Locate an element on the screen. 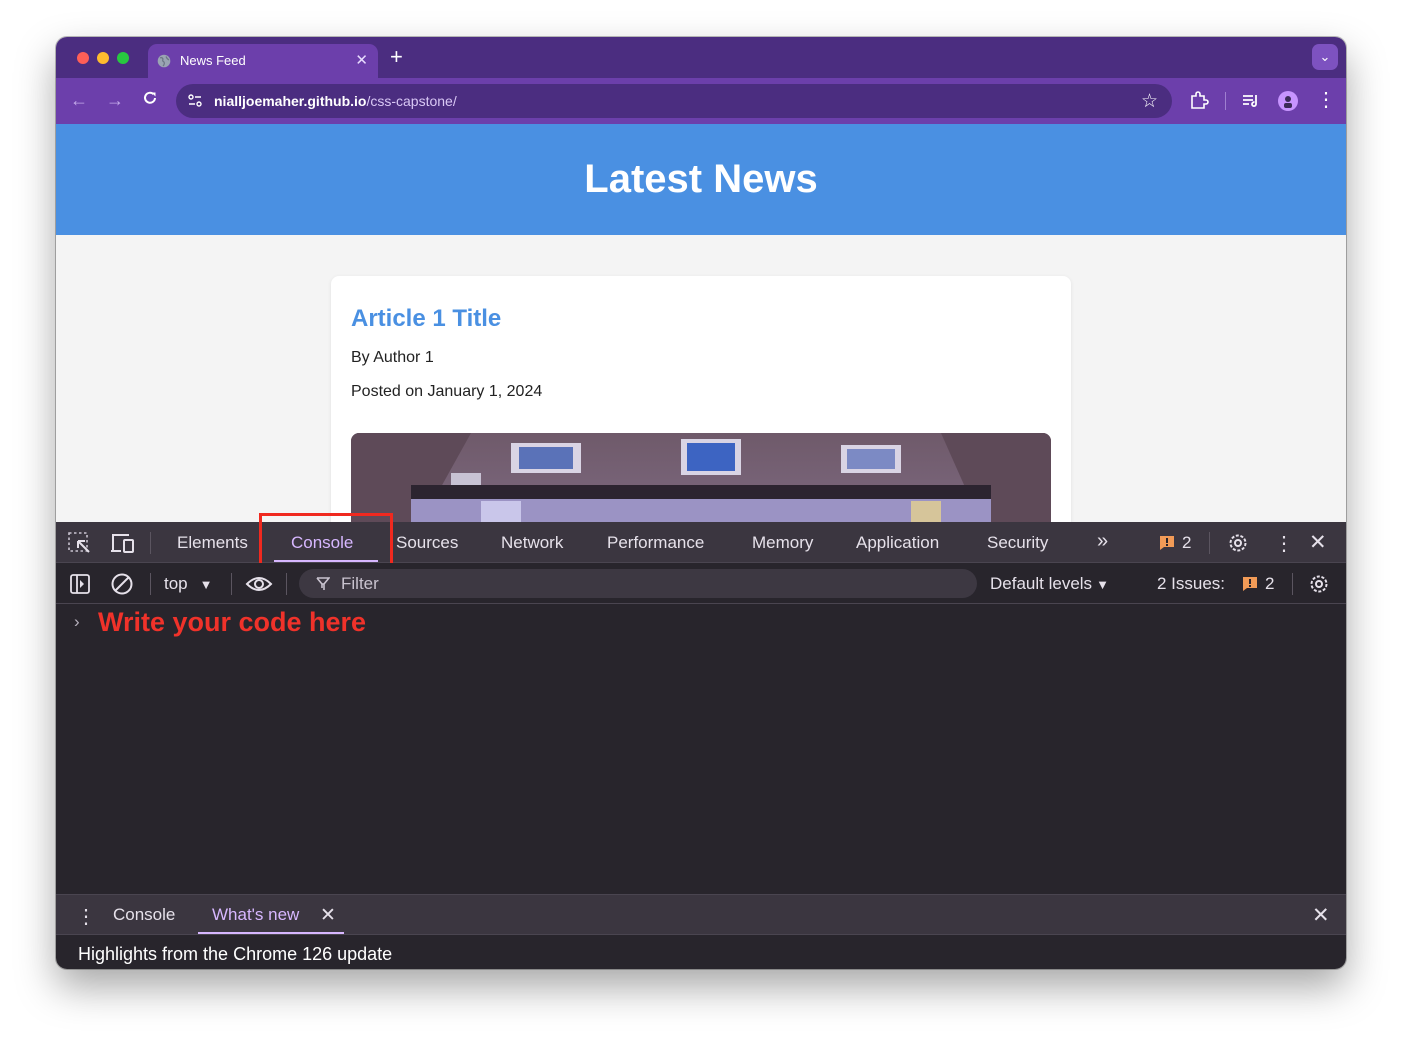 Image resolution: width=1402 pixels, height=1043 pixels. url-host: nialljoemaher.github.io is located at coordinates (290, 101).